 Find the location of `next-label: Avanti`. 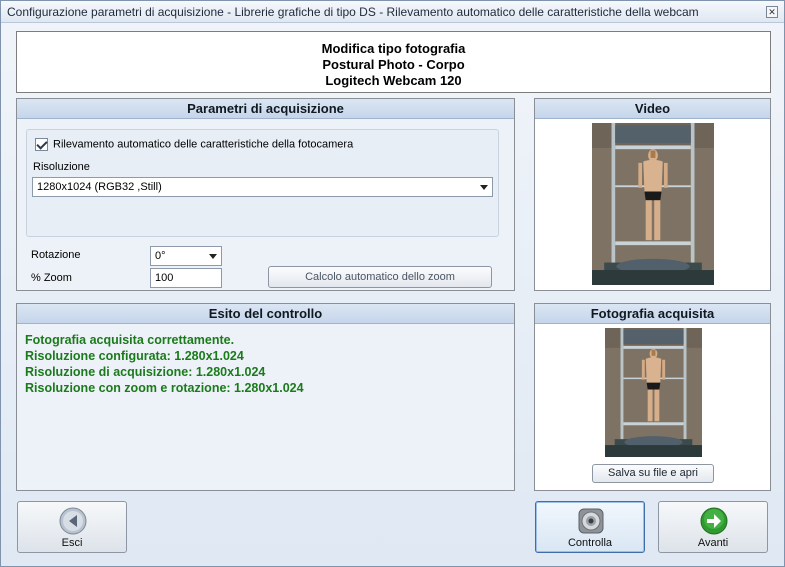

next-label: Avanti is located at coordinates (713, 543).